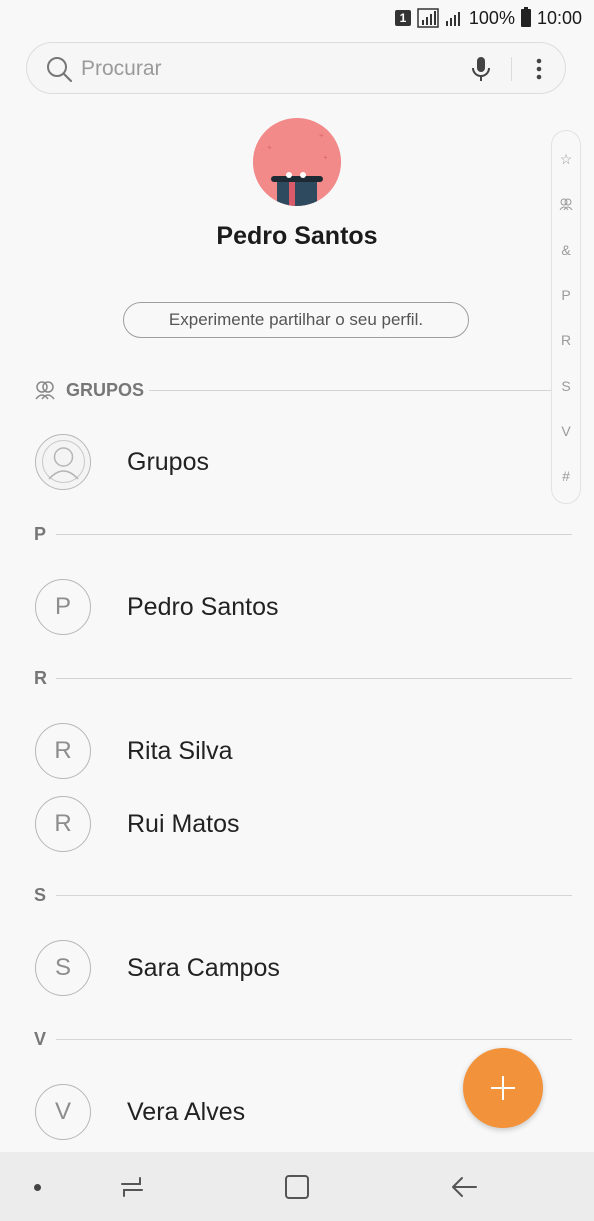  Describe the element at coordinates (203, 607) in the screenshot. I see `contact-name: Pedro Santos` at that location.